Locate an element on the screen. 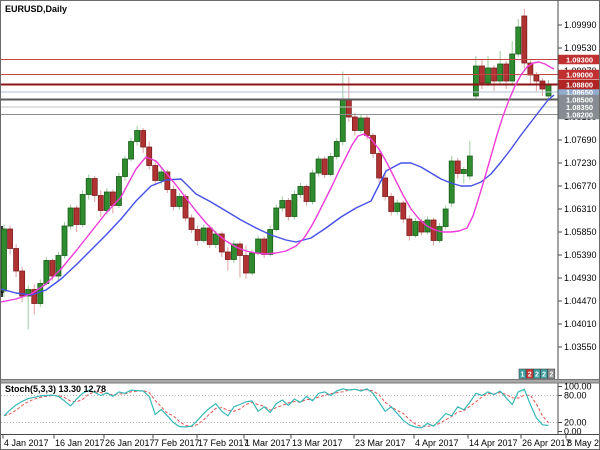 This screenshot has height=450, width=600. stoch-level-label: 80.00 is located at coordinates (575, 396).